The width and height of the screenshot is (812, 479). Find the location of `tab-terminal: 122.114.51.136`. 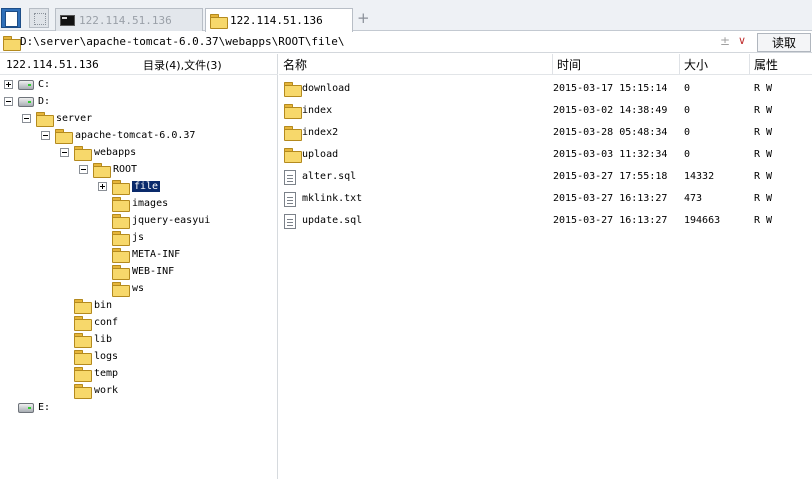

tab-terminal: 122.114.51.136 is located at coordinates (129, 19).